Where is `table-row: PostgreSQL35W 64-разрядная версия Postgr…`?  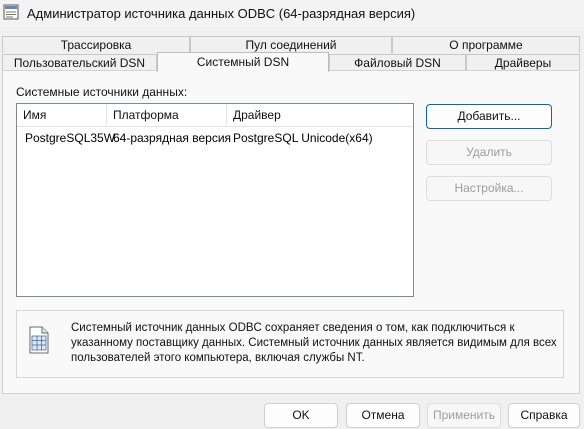
table-row: PostgreSQL35W 64-разрядная версия Postgr… is located at coordinates (215, 138).